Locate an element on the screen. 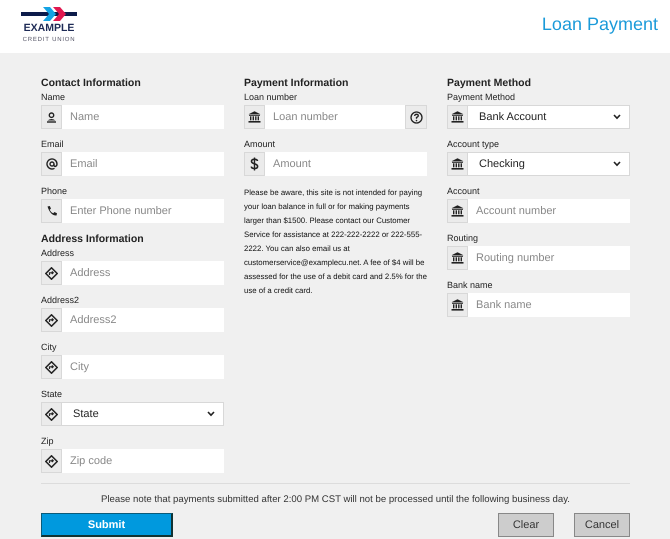  field-label: Account type is located at coordinates (473, 144).